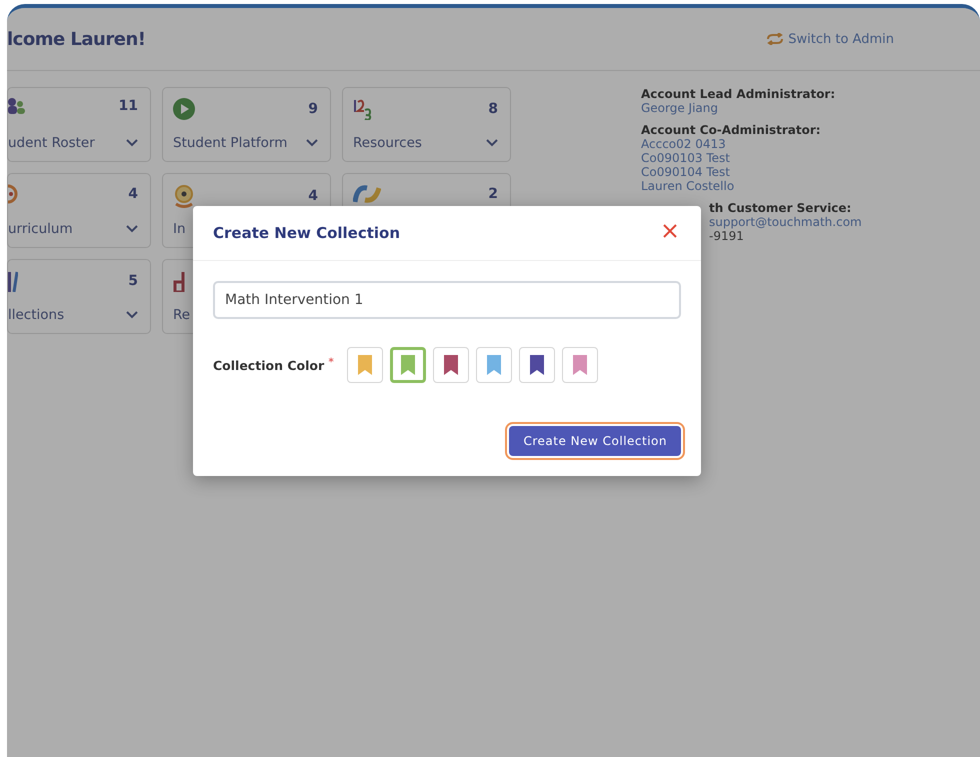  I want to click on tile-count: 8, so click(493, 109).